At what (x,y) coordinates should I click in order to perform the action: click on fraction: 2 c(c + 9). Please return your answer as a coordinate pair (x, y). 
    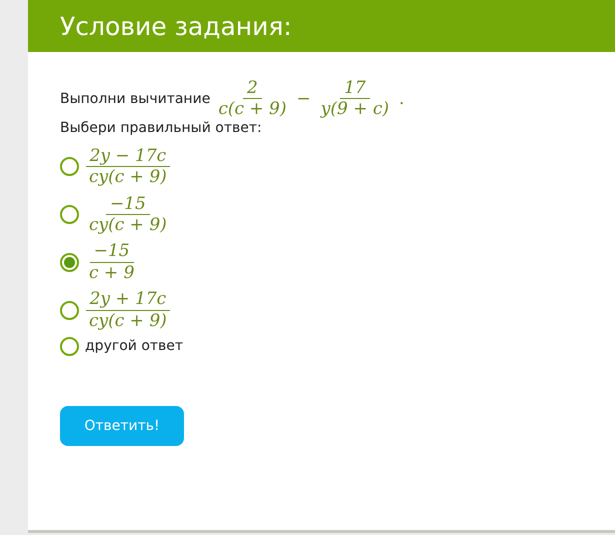
    Looking at the image, I should click on (252, 99).